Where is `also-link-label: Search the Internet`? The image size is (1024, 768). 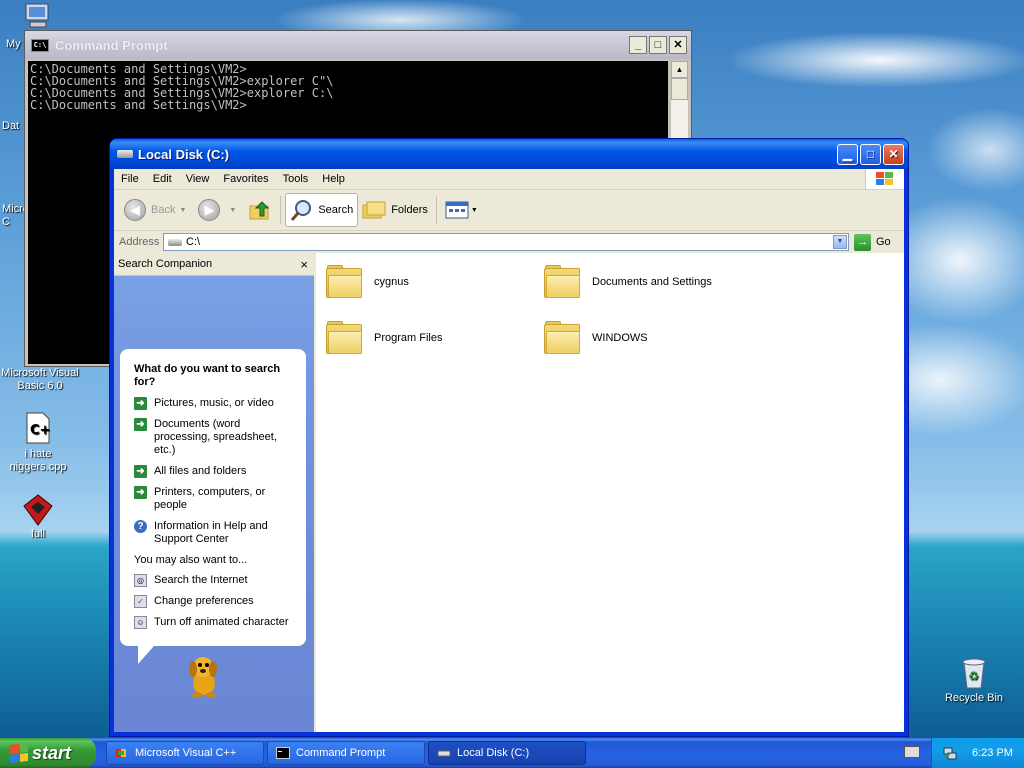
also-link-label: Search the Internet is located at coordinates (201, 580).